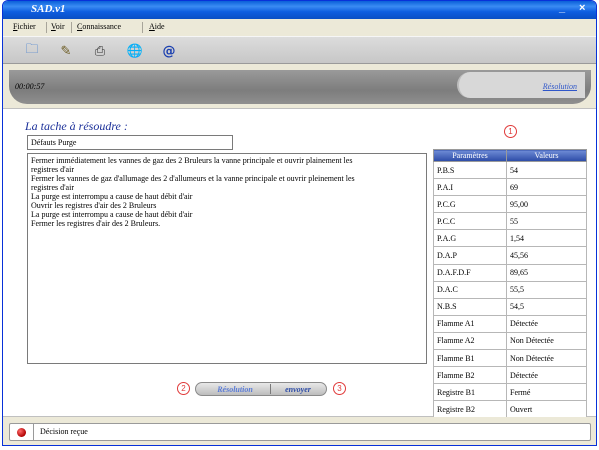 The height and width of the screenshot is (450, 599). Describe the element at coordinates (470, 289) in the screenshot. I see `param-name: D.A.C` at that location.